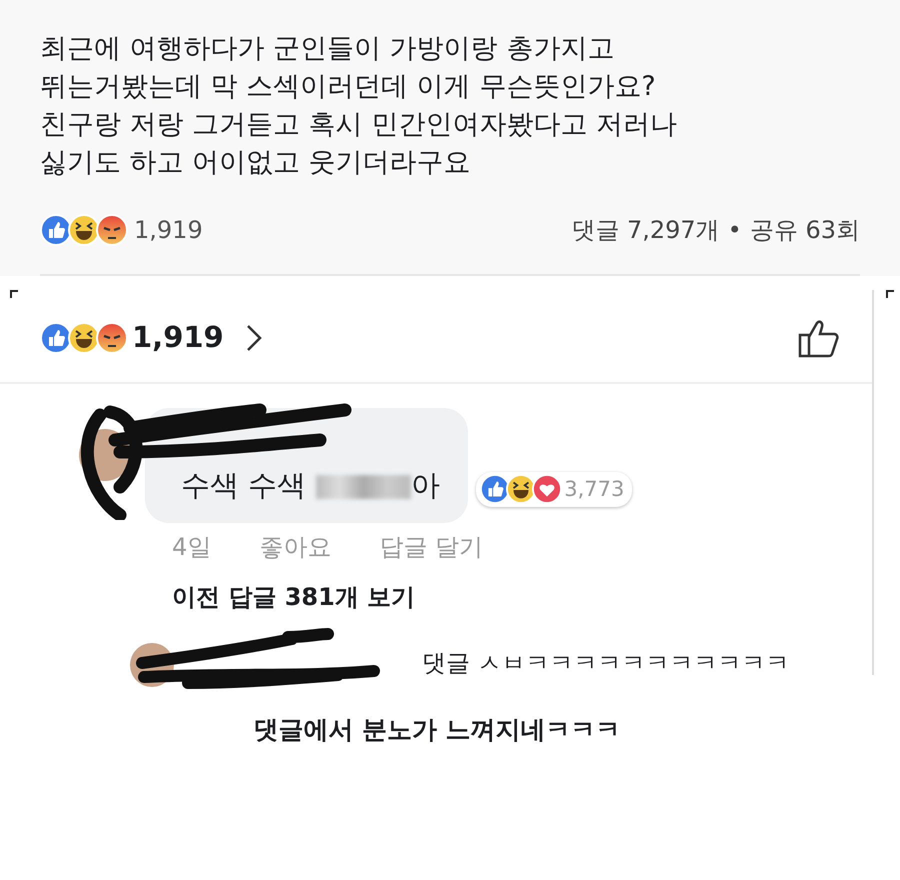 Image resolution: width=900 pixels, height=880 pixels. Describe the element at coordinates (359, 106) in the screenshot. I see `post-text: 최근에 여행하다가 군인들이 가방이랑 총가지고 뛰는거봤는데 막 스섹이러던데 이게 무슨뜻인가요? 친구랑 저랑 그거듣고 혹시 민간인여자봤다고 저러나 싫기도 하고 어이없고 웃기더라구요` at that location.